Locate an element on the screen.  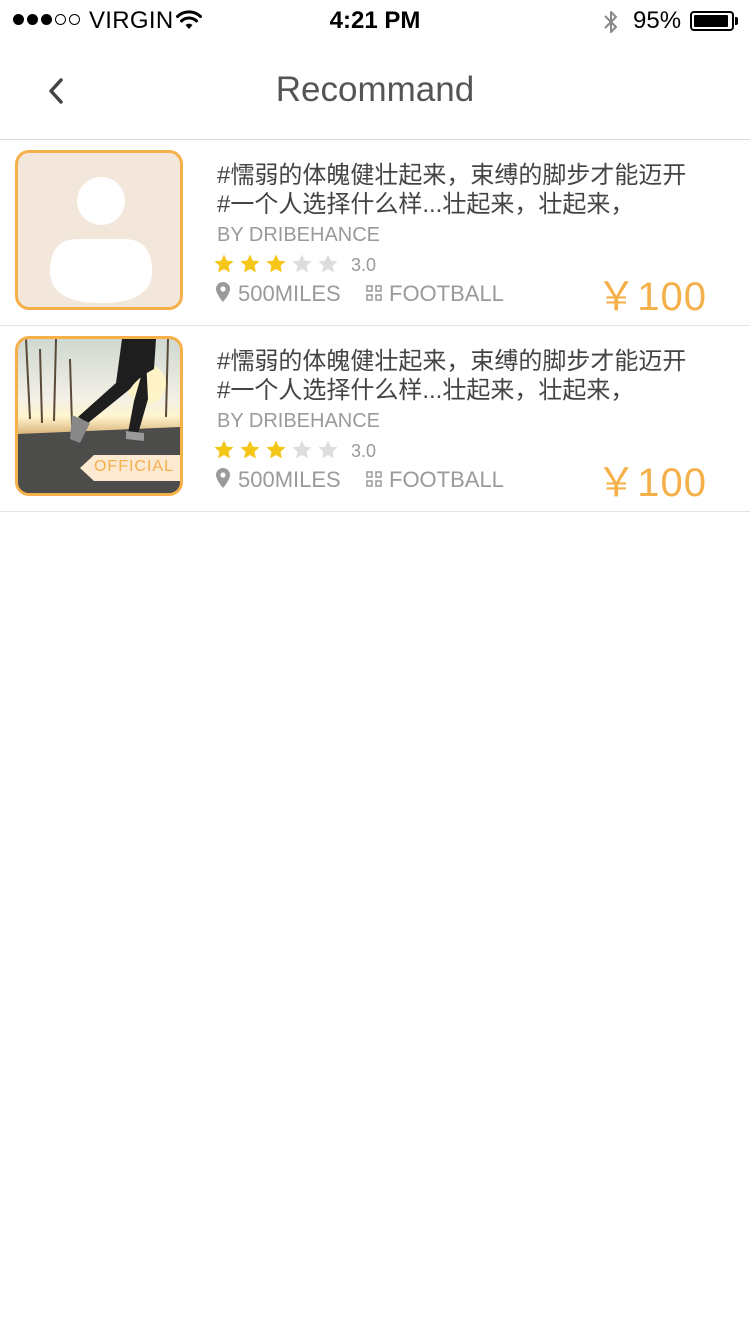
status-bar: VIRGIN 4:21 PM 95% is located at coordinates (375, 21).